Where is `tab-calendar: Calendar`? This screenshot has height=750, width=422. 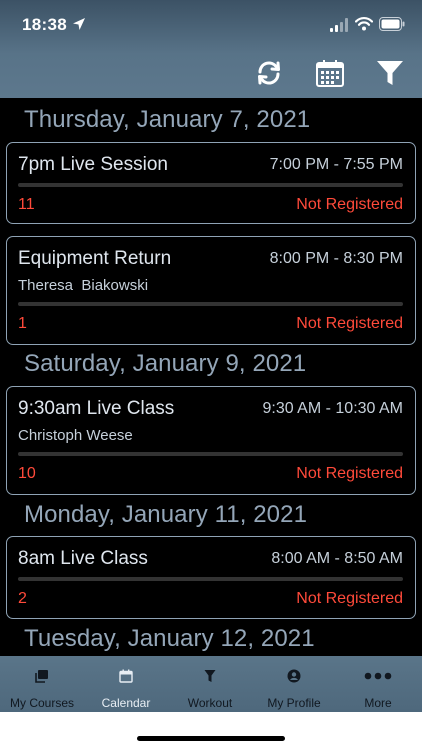
tab-calendar: Calendar is located at coordinates (126, 684).